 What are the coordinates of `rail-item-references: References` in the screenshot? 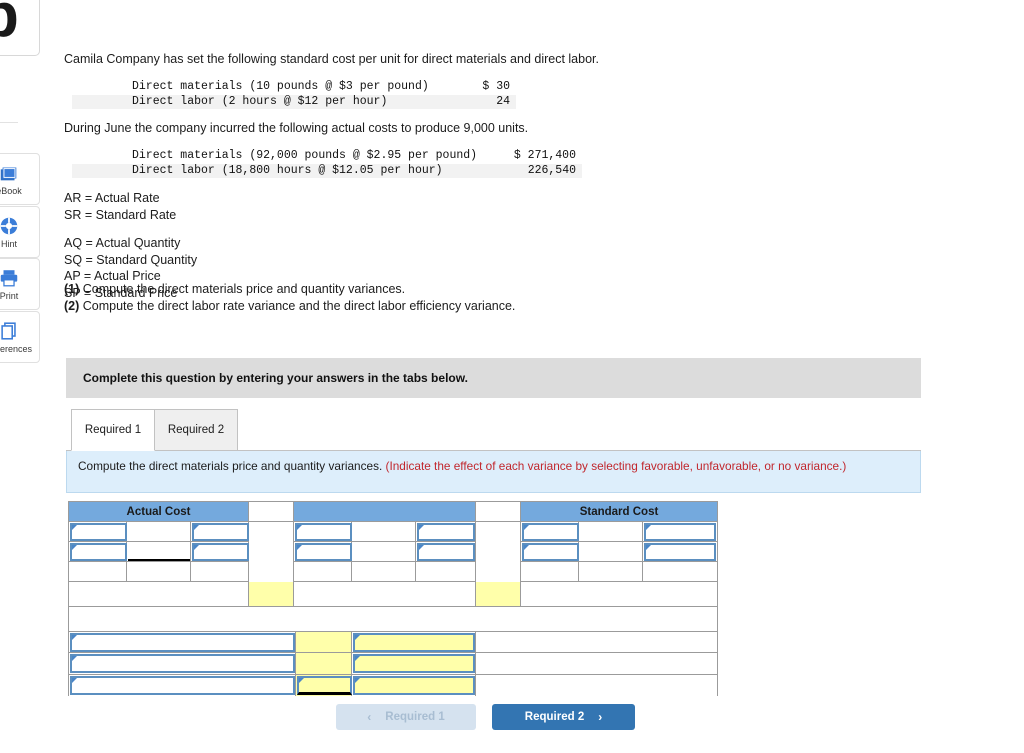 It's located at (20, 337).